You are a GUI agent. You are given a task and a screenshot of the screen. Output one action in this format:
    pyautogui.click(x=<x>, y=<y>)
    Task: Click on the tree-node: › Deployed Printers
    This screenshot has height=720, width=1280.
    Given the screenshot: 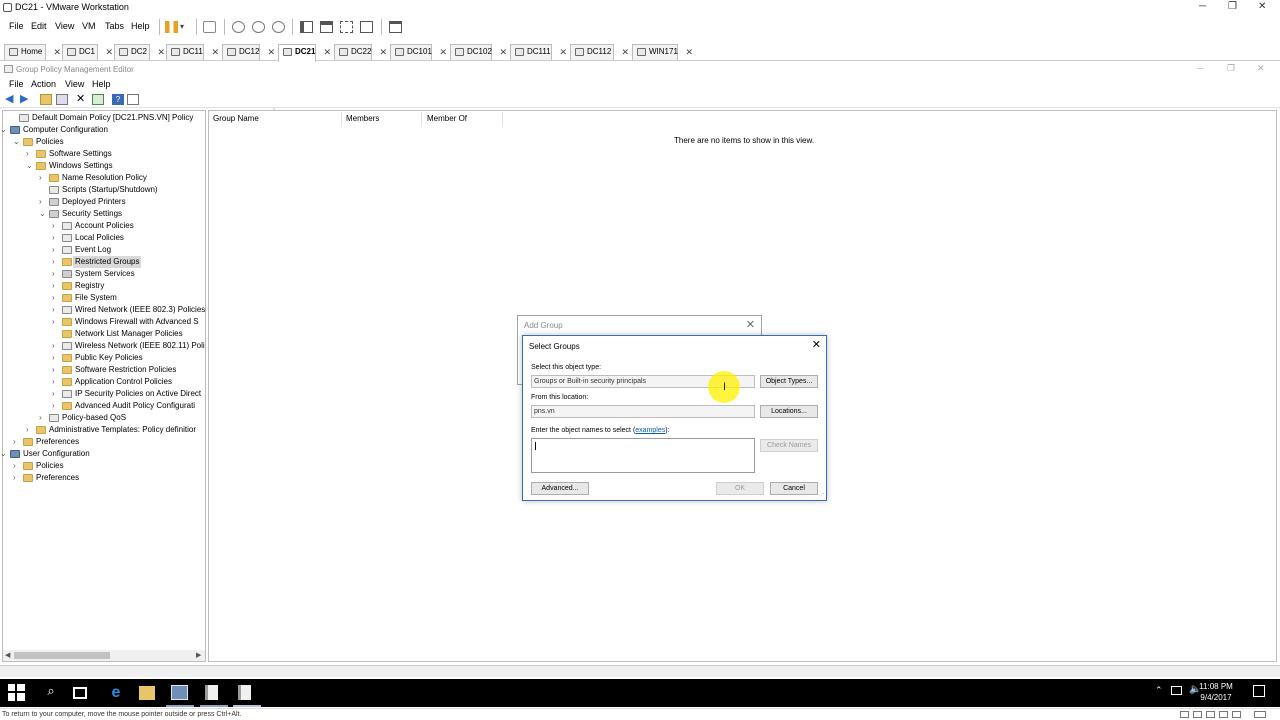 What is the action you would take?
    pyautogui.click(x=122, y=202)
    